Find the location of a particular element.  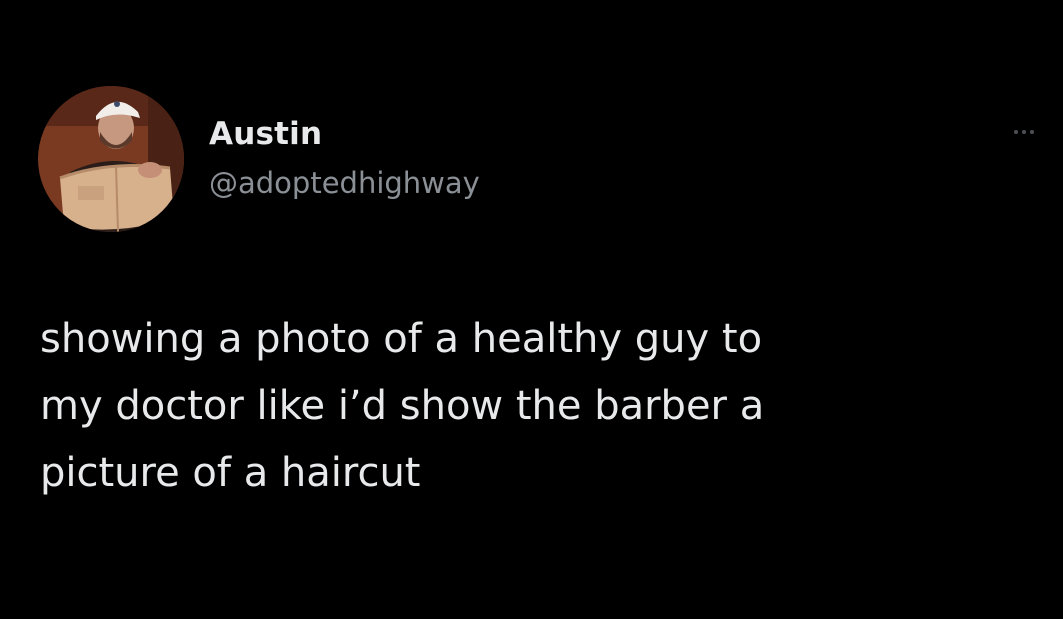

tweet-text-line: my doctor like i’d show the barber a is located at coordinates (402, 406).